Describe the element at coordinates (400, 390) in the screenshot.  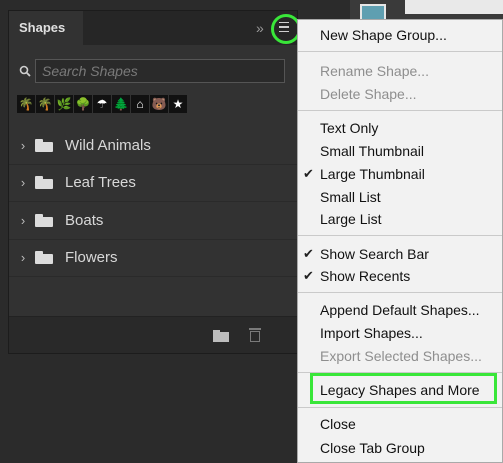
I see `menu-item-legacy-shapes: Legacy Shapes and More` at that location.